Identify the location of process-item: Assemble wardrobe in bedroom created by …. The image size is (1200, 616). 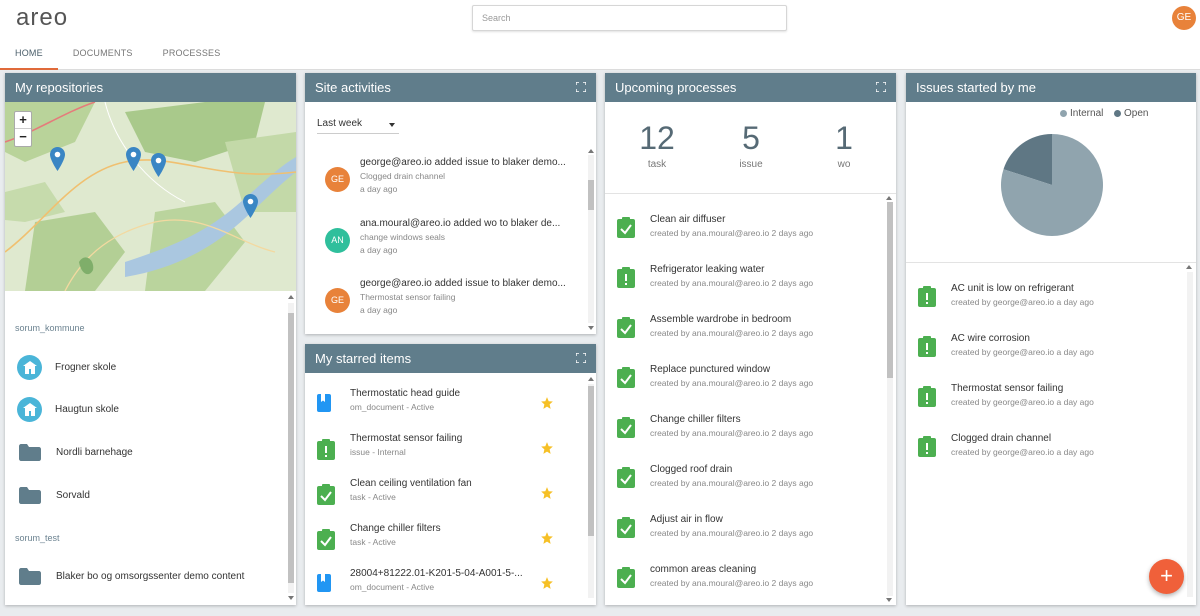
(749, 334).